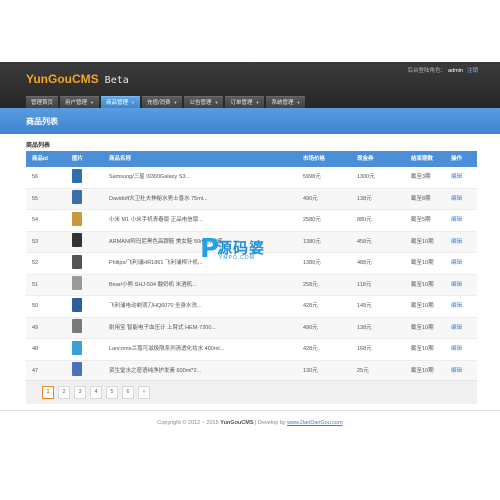 The image size is (500, 500). I want to click on market-price: 1380元, so click(312, 263).